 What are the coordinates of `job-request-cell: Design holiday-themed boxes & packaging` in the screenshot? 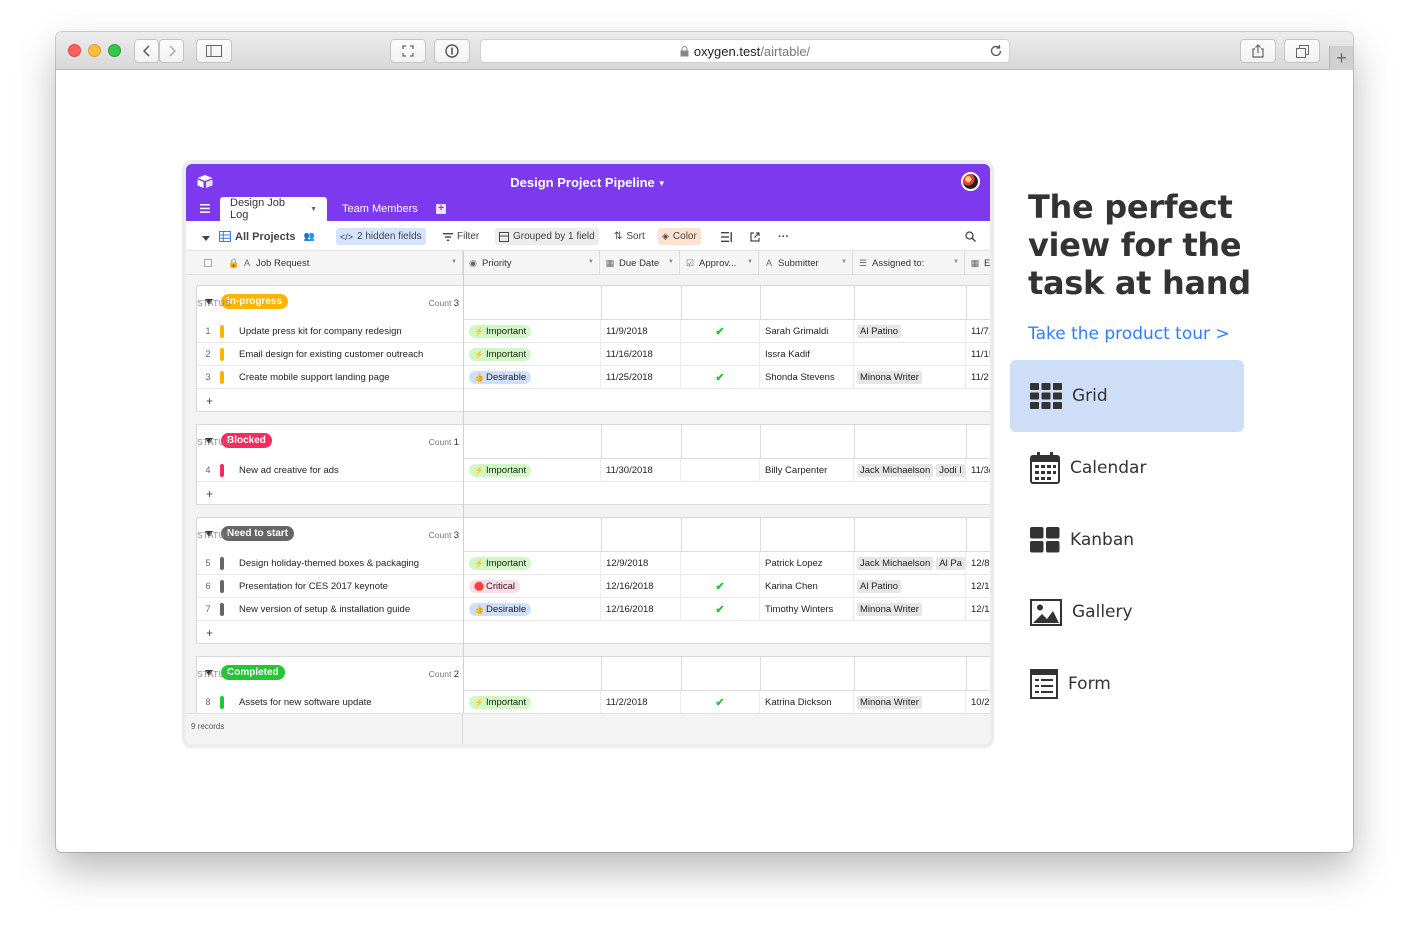 It's located at (329, 563).